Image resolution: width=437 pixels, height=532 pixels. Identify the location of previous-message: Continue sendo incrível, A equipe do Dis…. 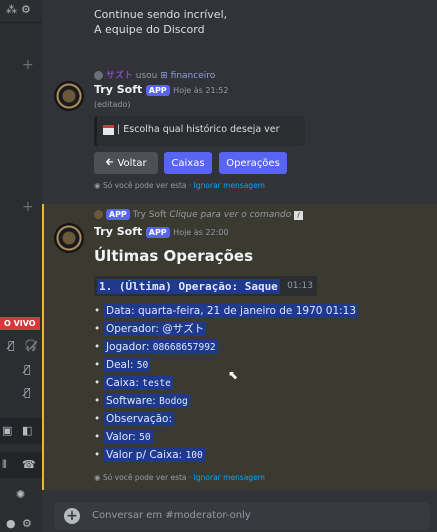
(160, 22).